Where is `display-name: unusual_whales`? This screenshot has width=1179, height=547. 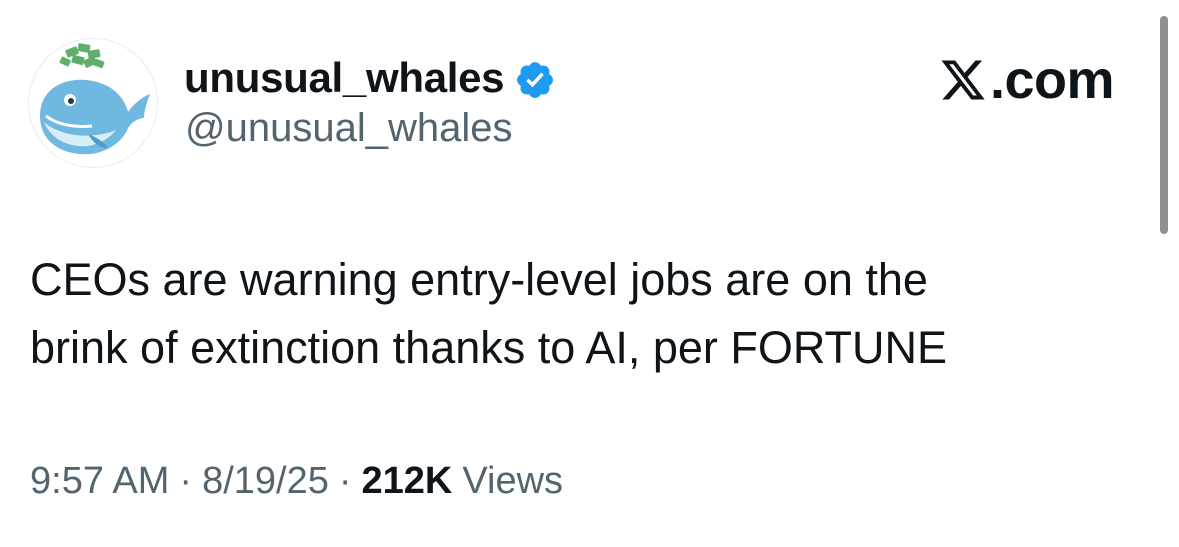 display-name: unusual_whales is located at coordinates (344, 78).